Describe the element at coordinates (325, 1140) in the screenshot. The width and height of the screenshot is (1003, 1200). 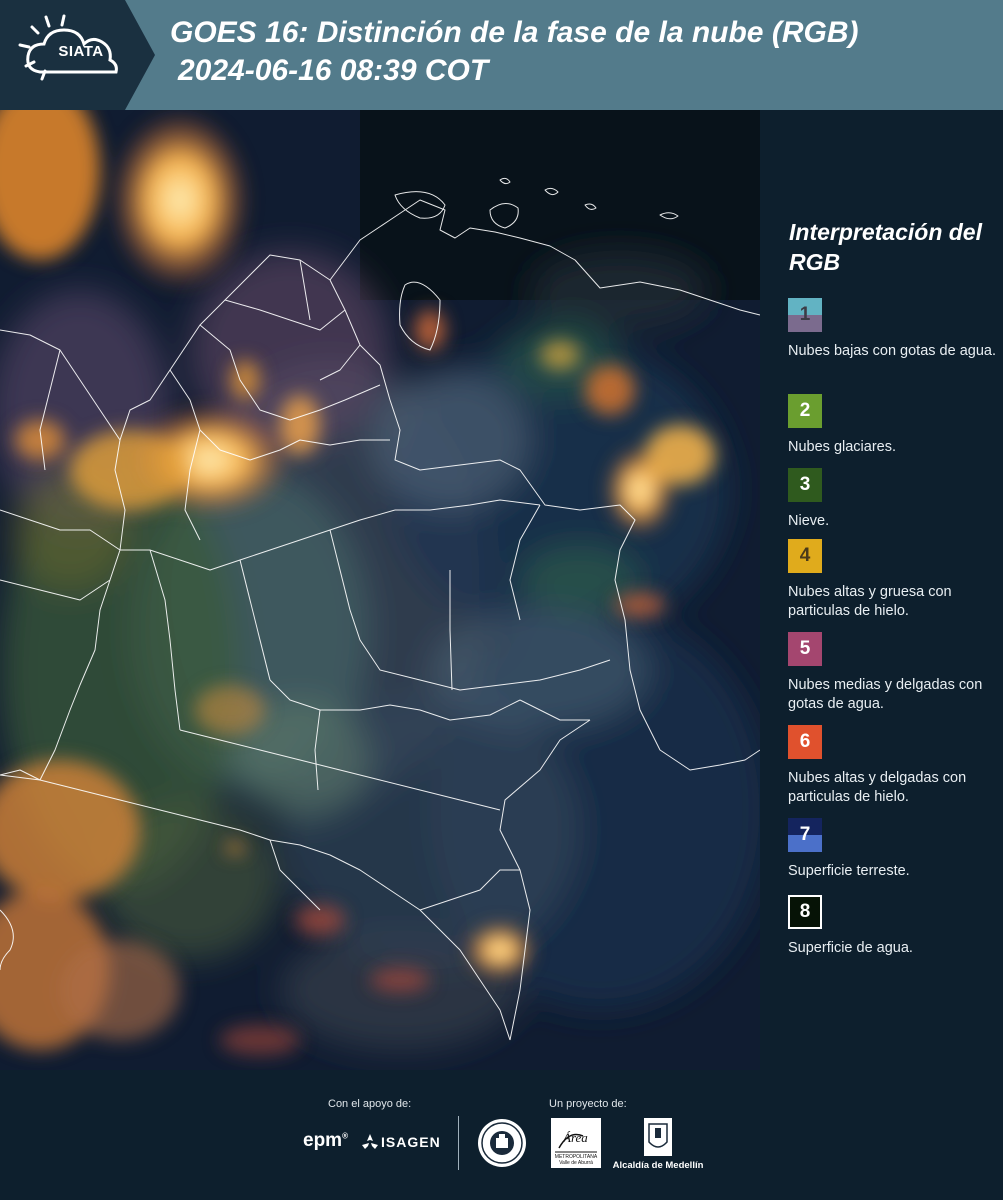
I see `epm-logo: epm®` at that location.